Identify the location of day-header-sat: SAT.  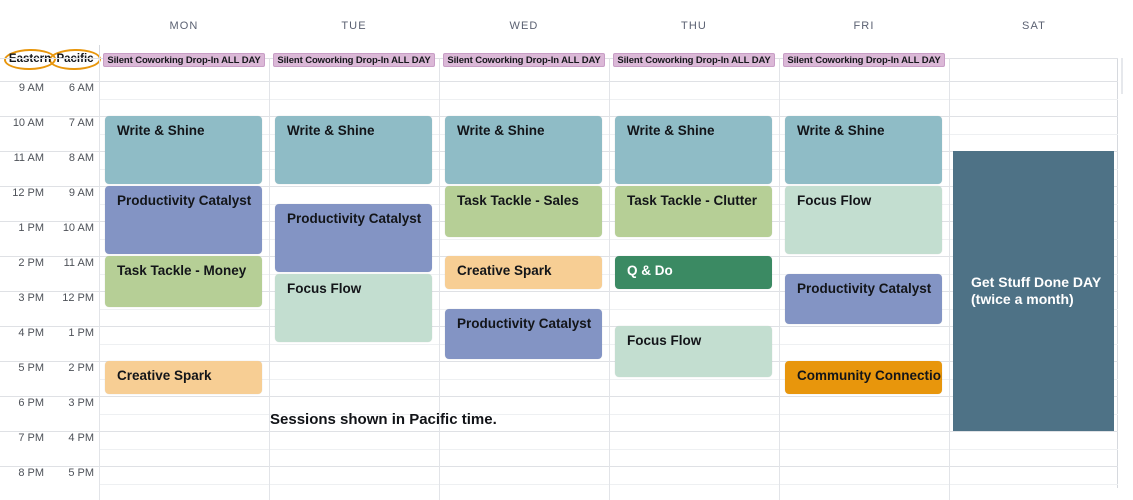
(1034, 26).